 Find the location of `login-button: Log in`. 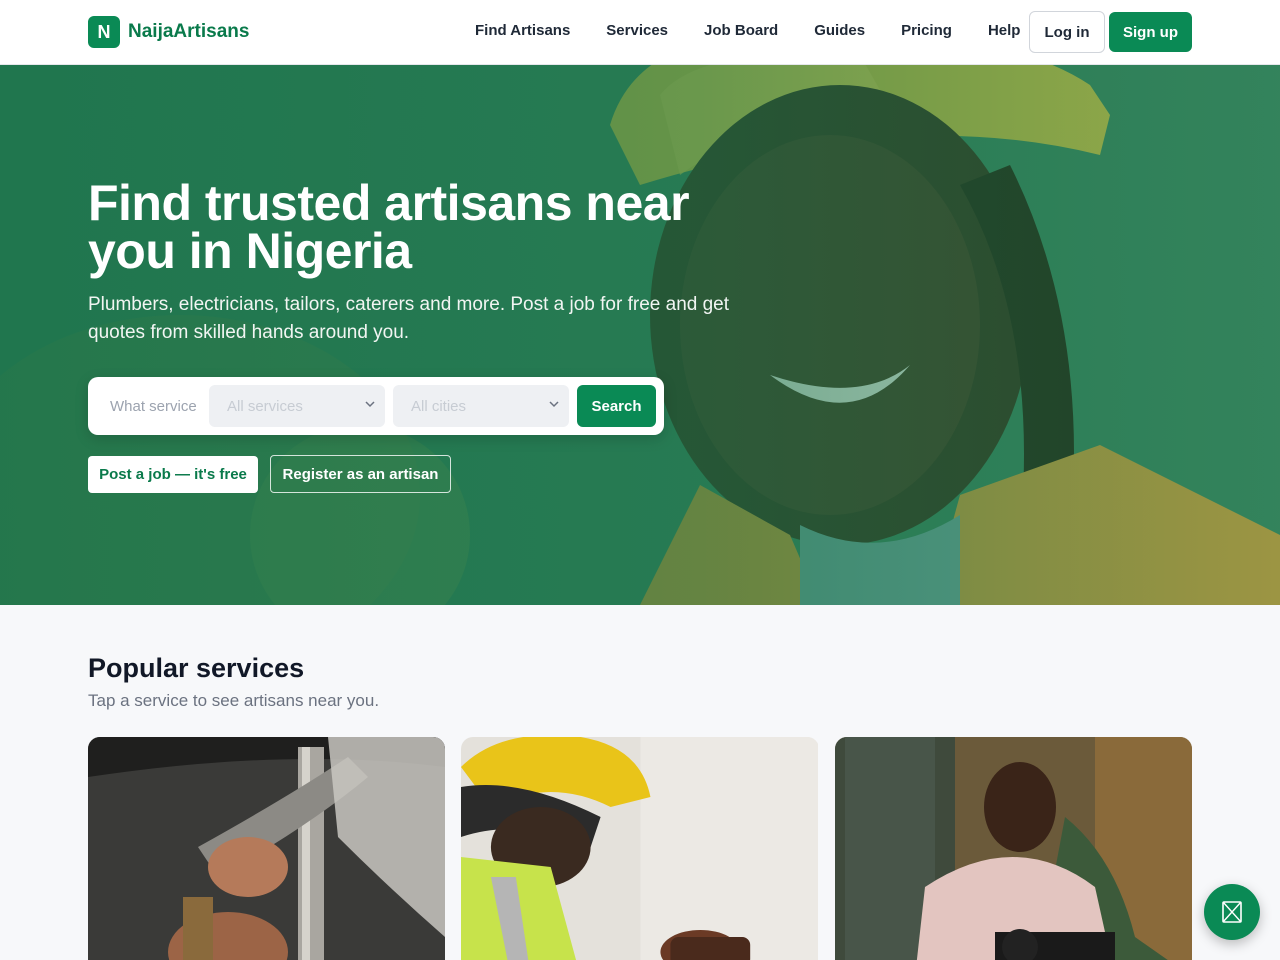

login-button: Log in is located at coordinates (1067, 32).